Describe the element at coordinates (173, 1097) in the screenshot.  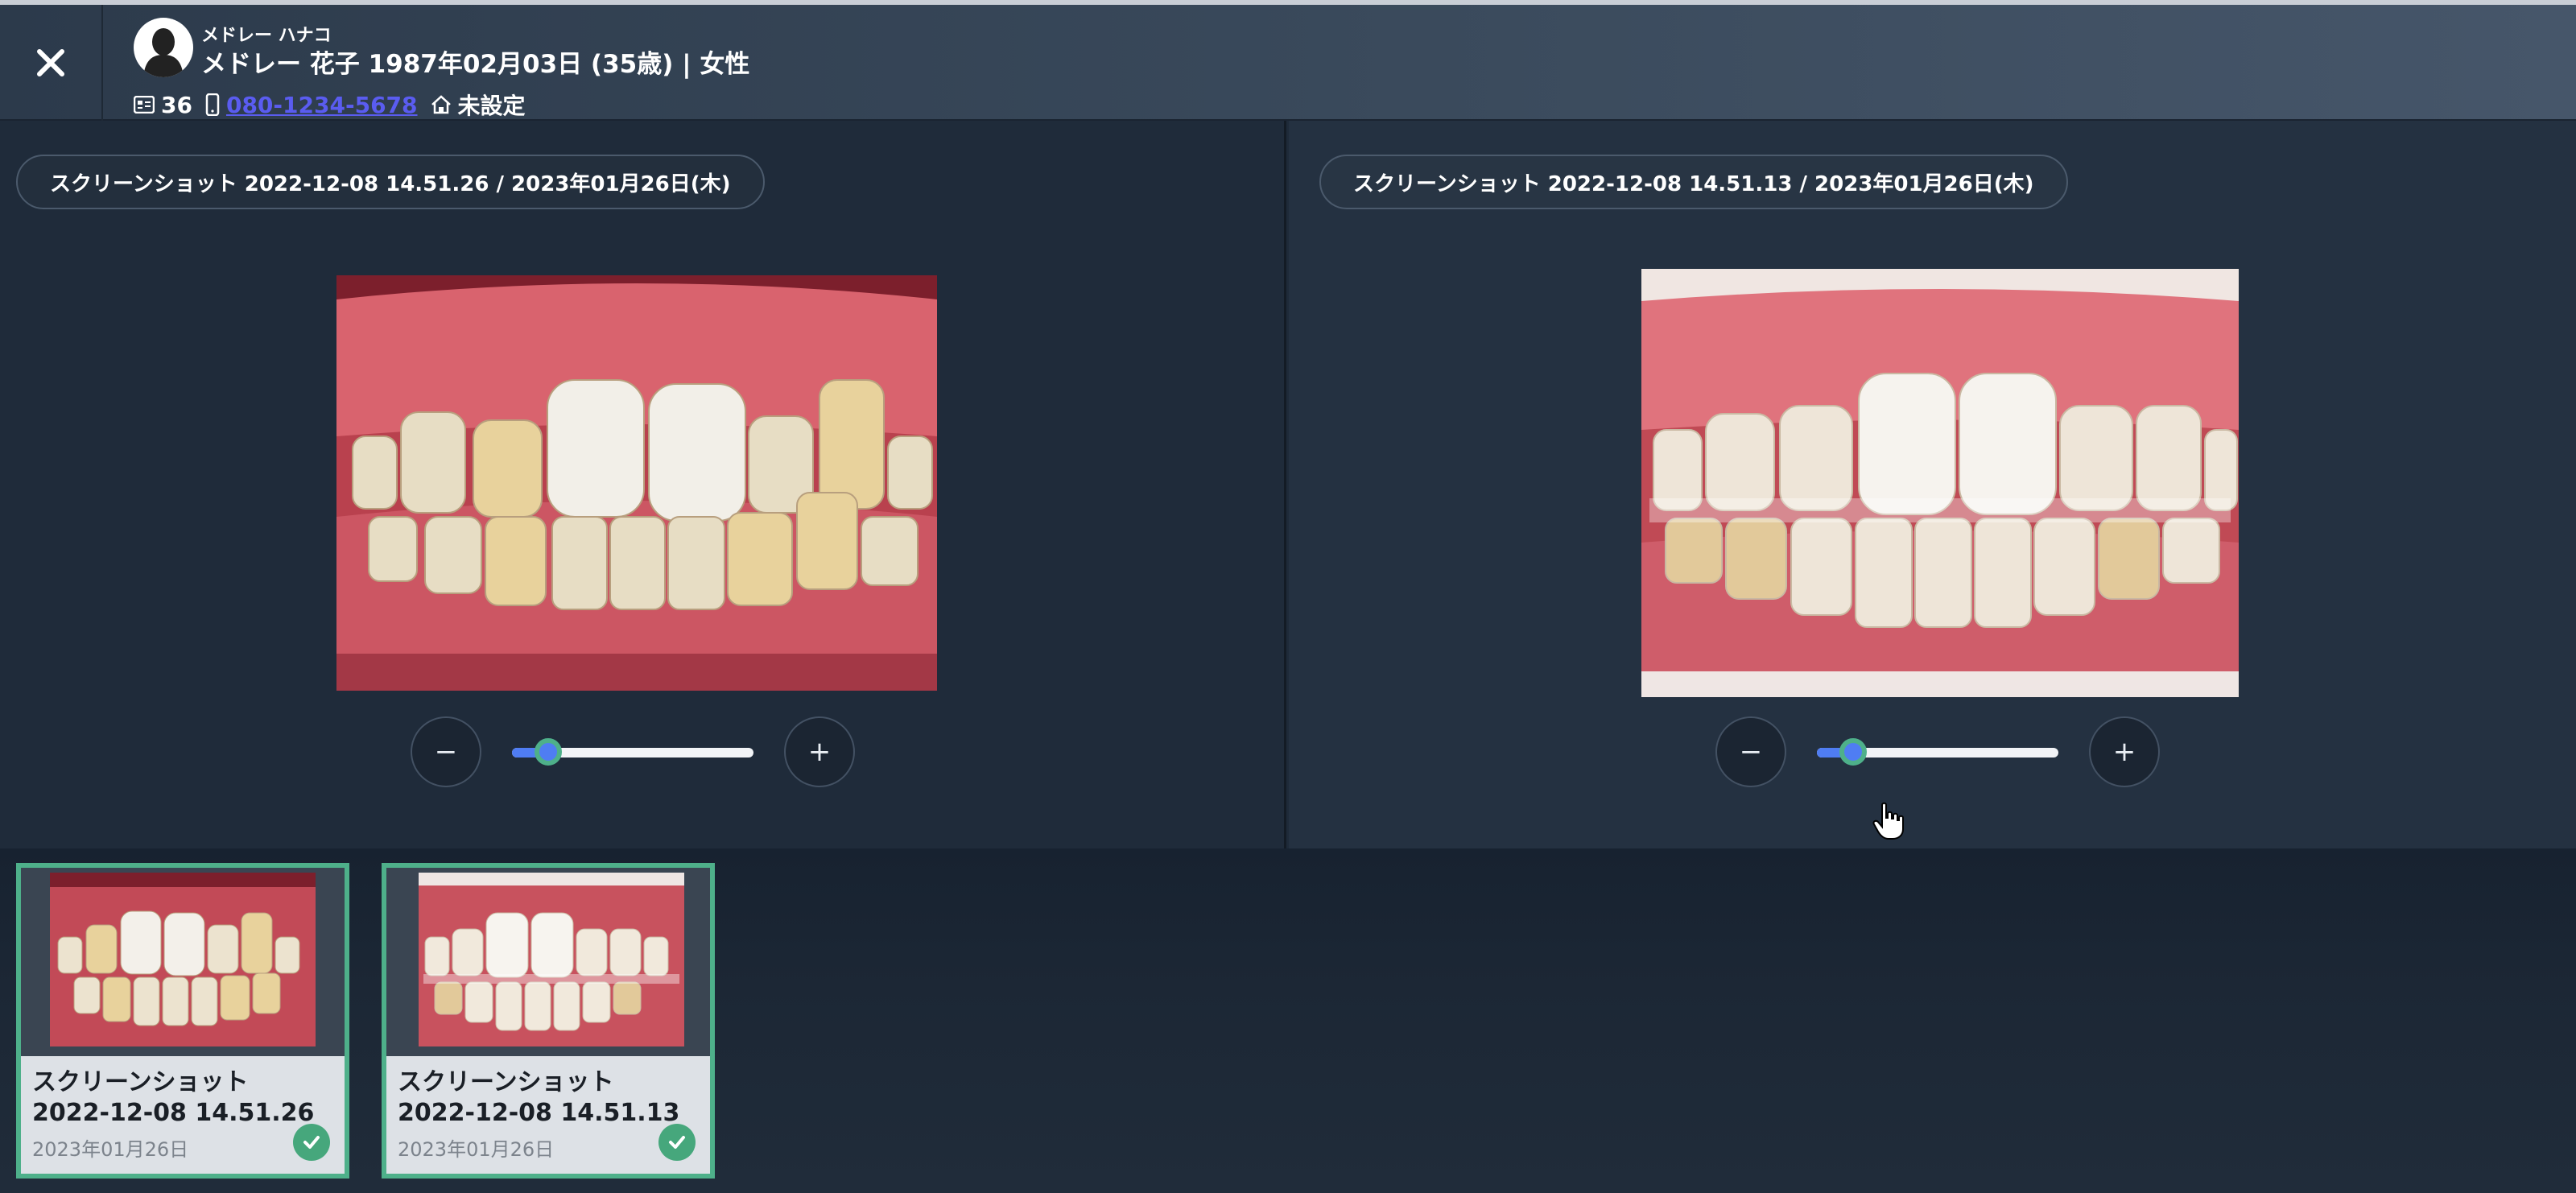
I see `thumbnail-name: スクリーンショット 2022-12-08 14.51.26` at that location.